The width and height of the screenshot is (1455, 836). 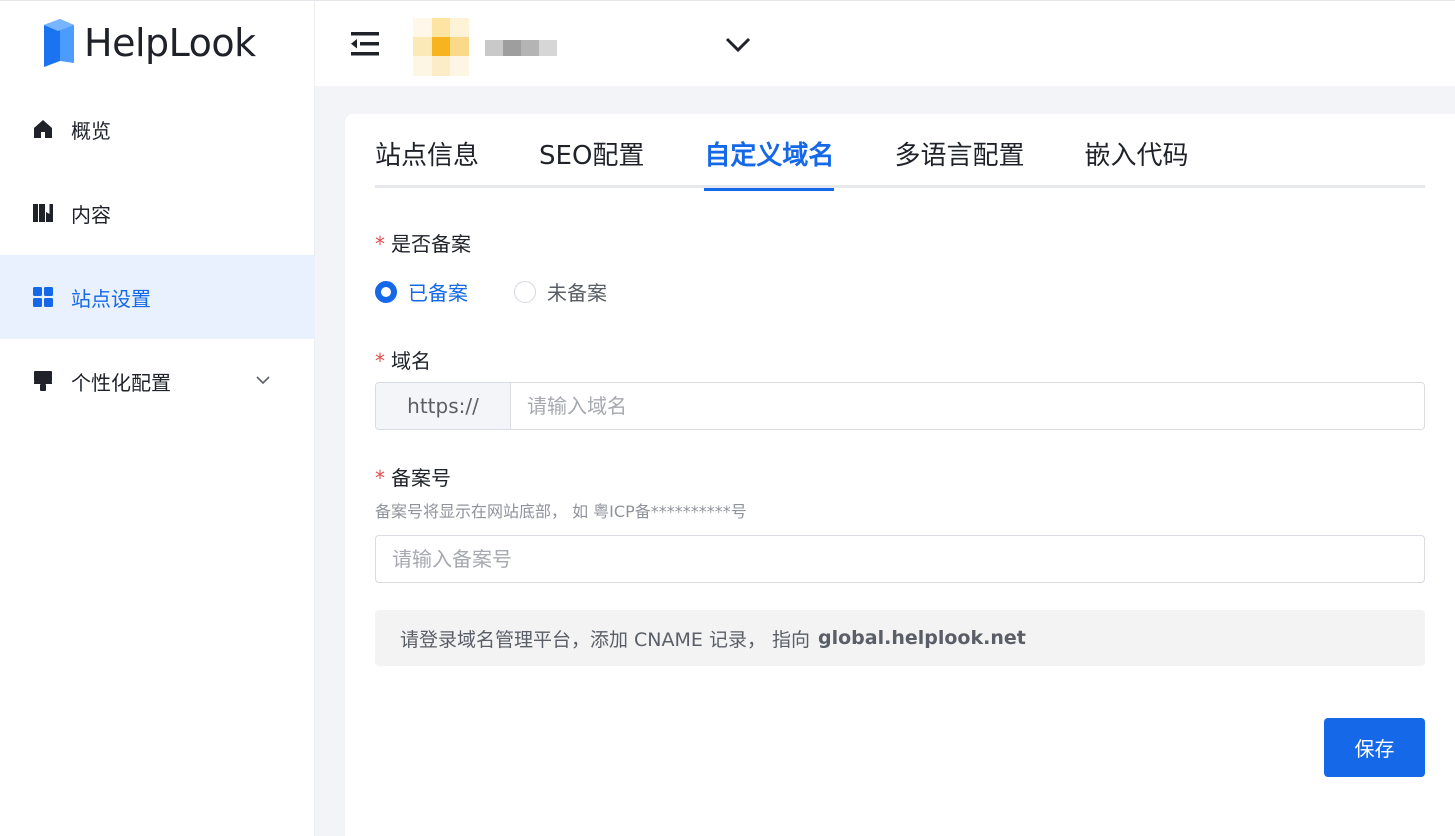 I want to click on sidebar-item-label: 概览, so click(x=91, y=130).